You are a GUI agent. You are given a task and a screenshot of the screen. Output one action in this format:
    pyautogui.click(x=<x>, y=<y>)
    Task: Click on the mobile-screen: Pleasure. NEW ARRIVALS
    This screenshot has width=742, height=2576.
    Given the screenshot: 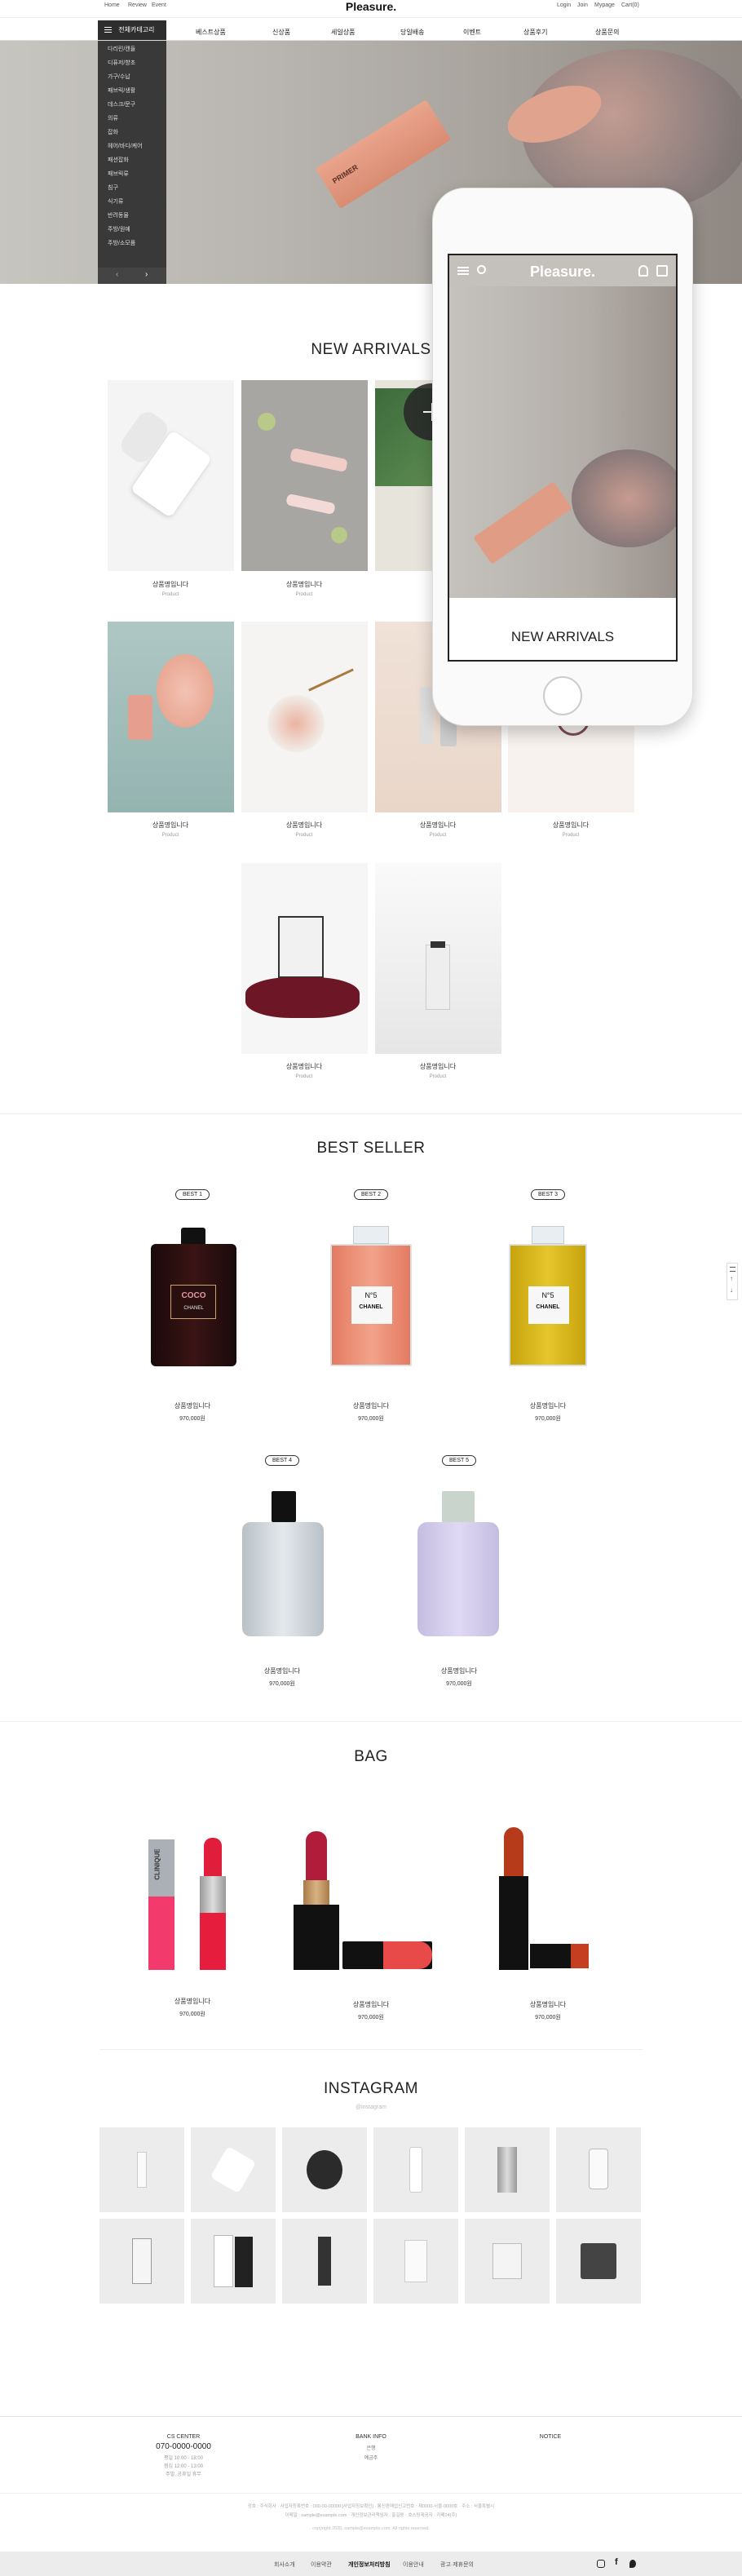 What is the action you would take?
    pyautogui.click(x=563, y=458)
    